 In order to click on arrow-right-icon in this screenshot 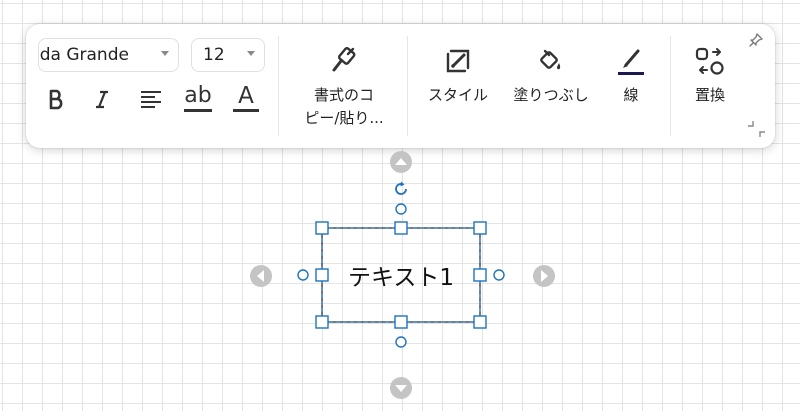, I will do `click(544, 276)`.